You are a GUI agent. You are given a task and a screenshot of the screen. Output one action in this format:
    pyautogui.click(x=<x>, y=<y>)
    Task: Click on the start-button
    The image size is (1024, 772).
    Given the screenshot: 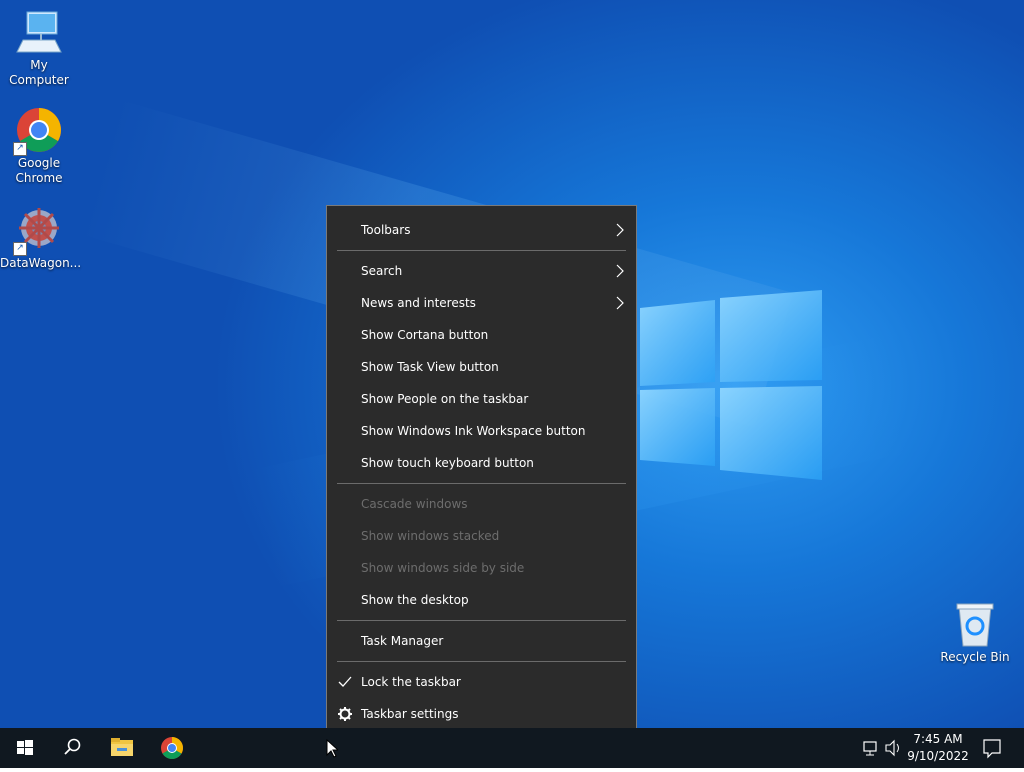 What is the action you would take?
    pyautogui.click(x=24, y=748)
    